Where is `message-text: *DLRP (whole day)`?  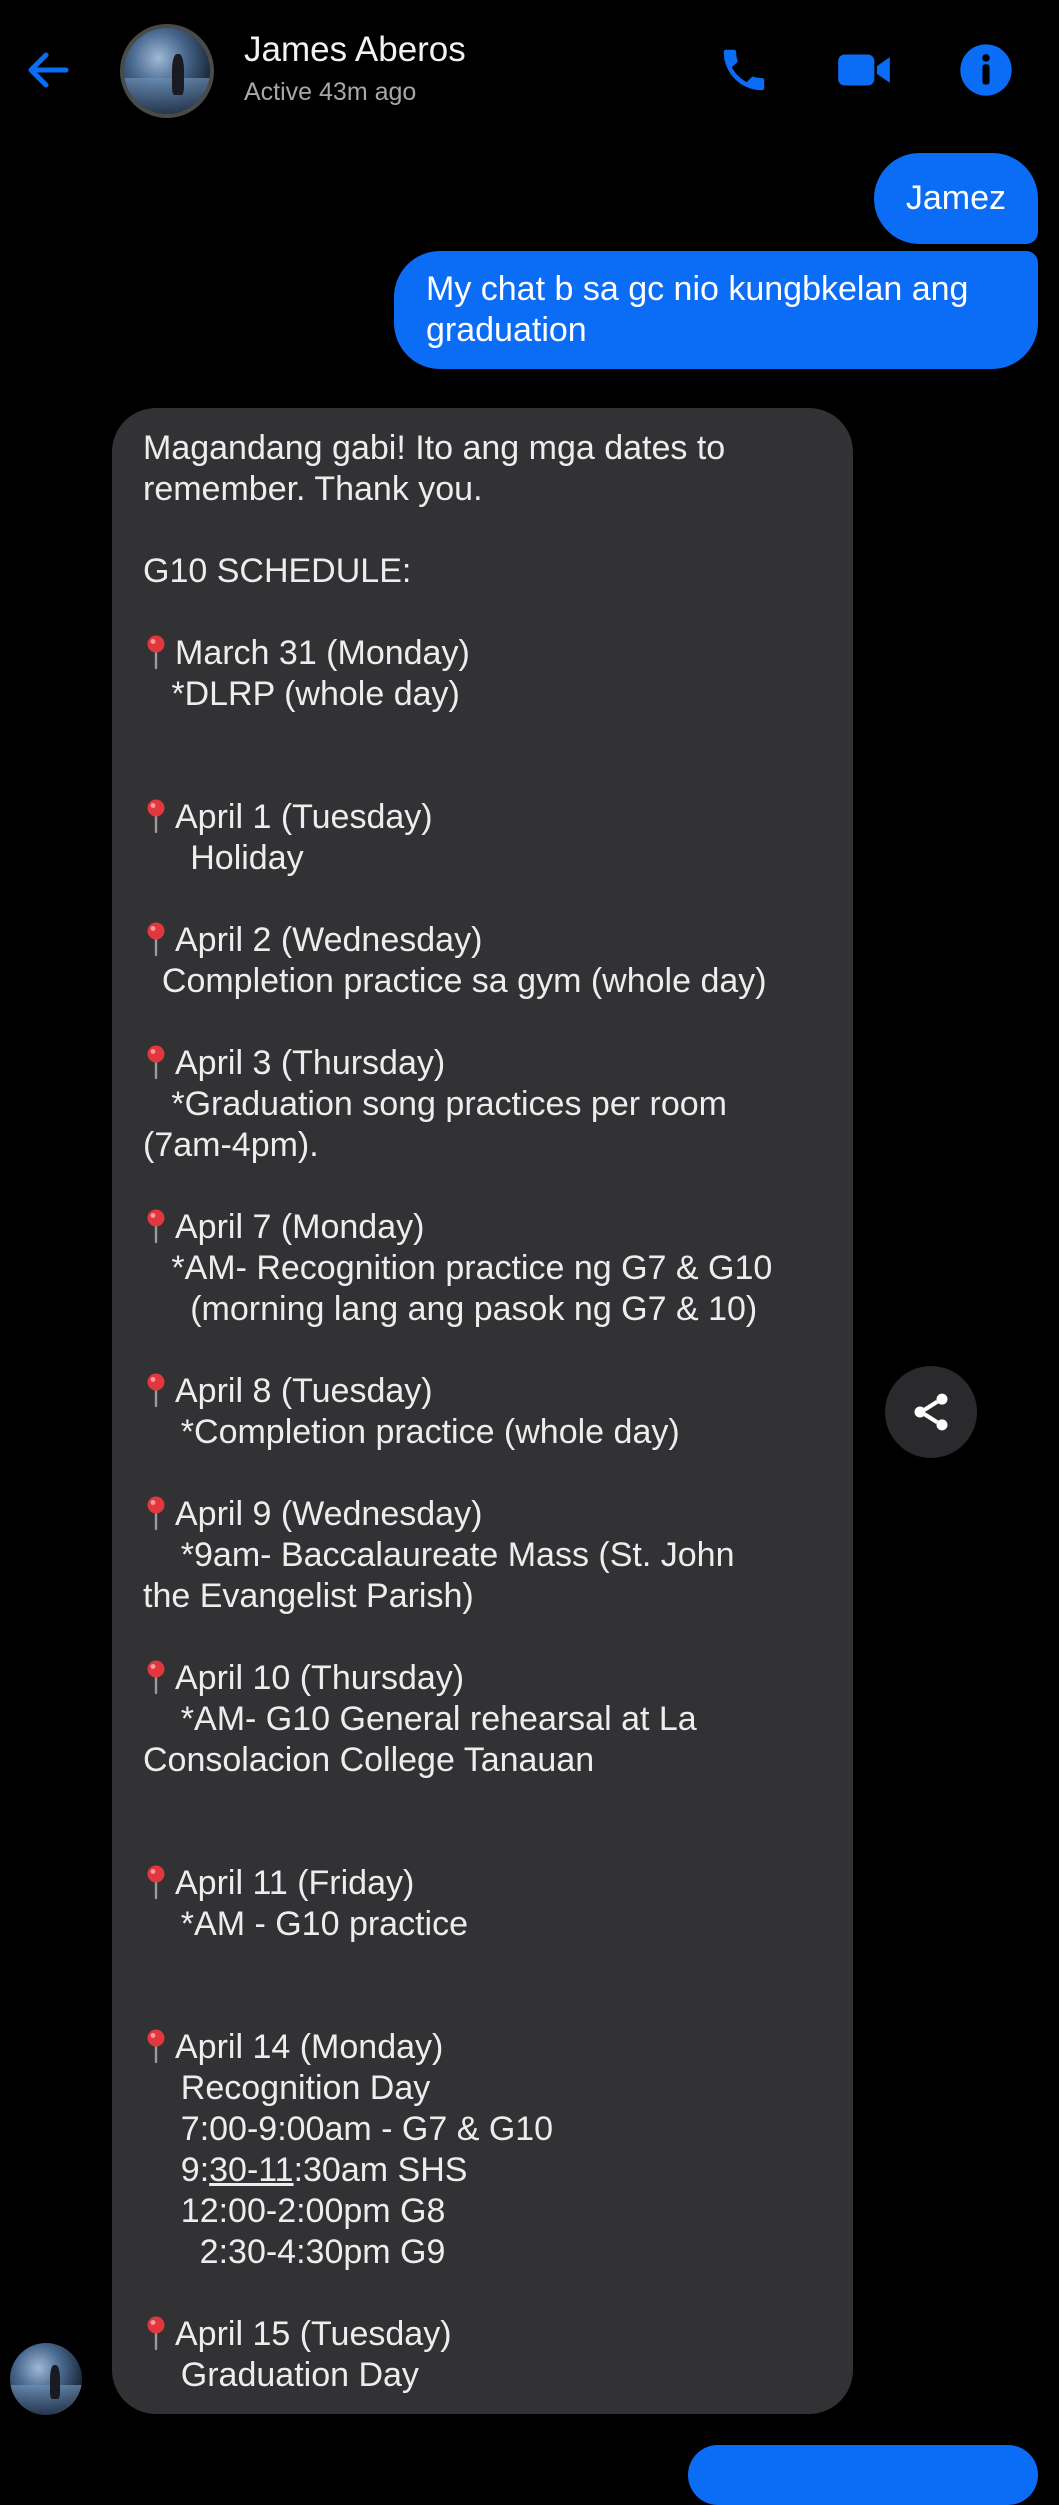
message-text: *DLRP (whole day) is located at coordinates (301, 694).